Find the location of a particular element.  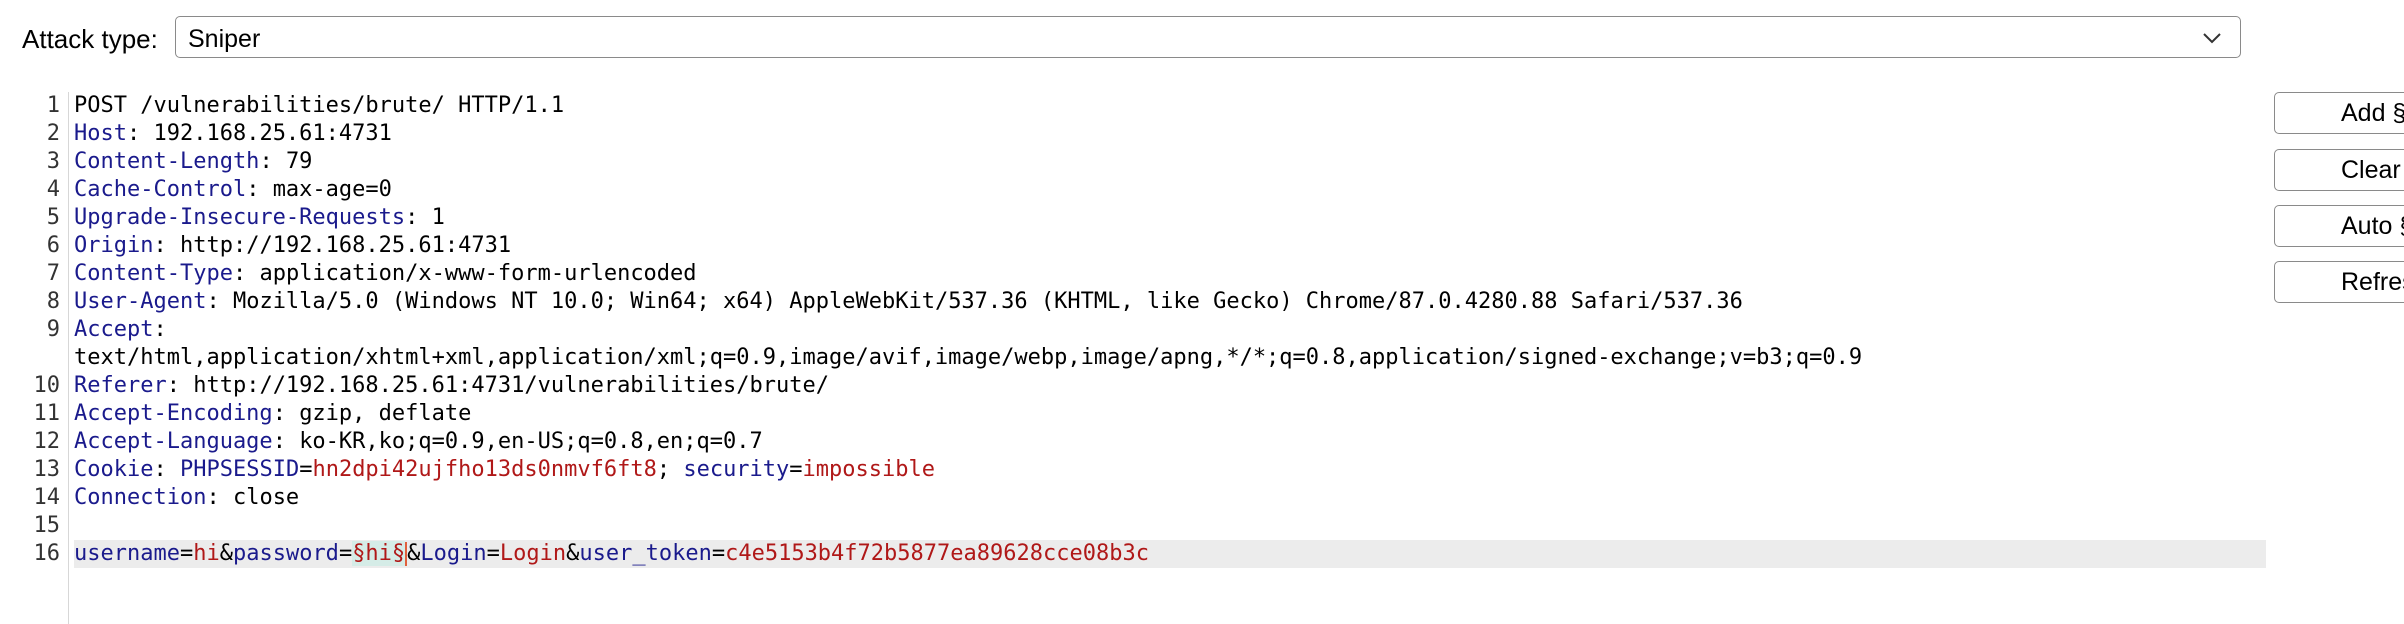

header-line: Connection: close is located at coordinates (186, 498).